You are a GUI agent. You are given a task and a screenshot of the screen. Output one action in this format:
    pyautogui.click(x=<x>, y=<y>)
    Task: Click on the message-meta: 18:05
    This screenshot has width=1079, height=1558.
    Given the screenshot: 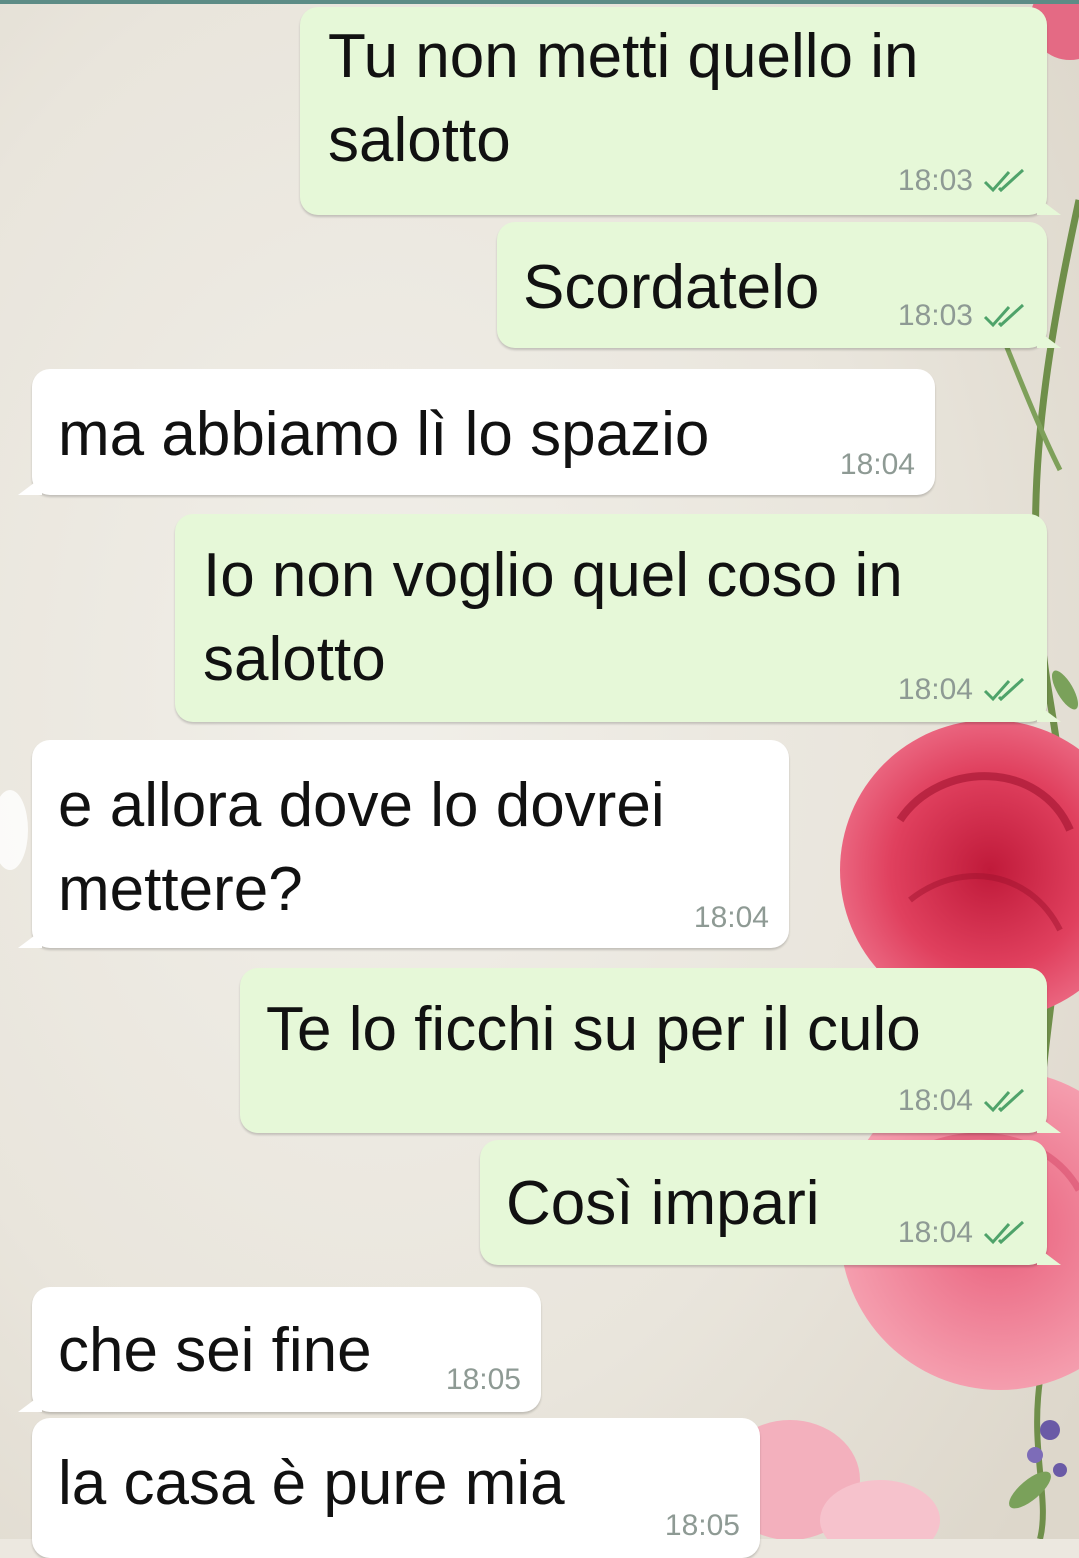 What is the action you would take?
    pyautogui.click(x=483, y=1380)
    